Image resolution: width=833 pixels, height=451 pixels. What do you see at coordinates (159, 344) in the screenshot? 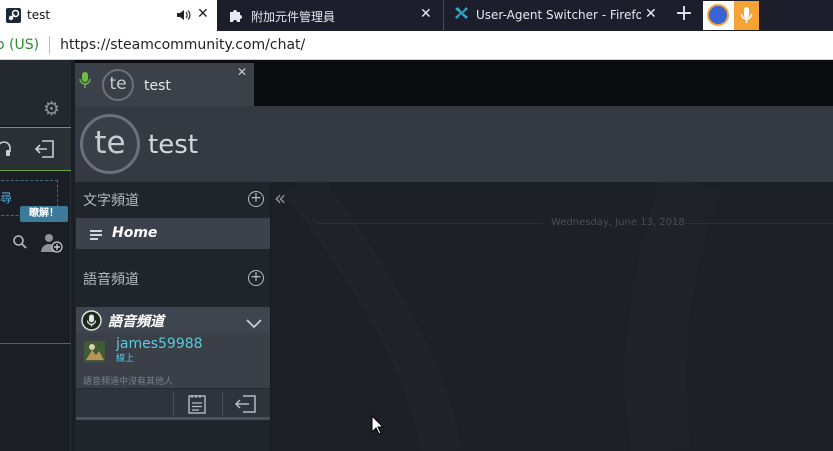
I see `voice-user-name: james59988` at bounding box center [159, 344].